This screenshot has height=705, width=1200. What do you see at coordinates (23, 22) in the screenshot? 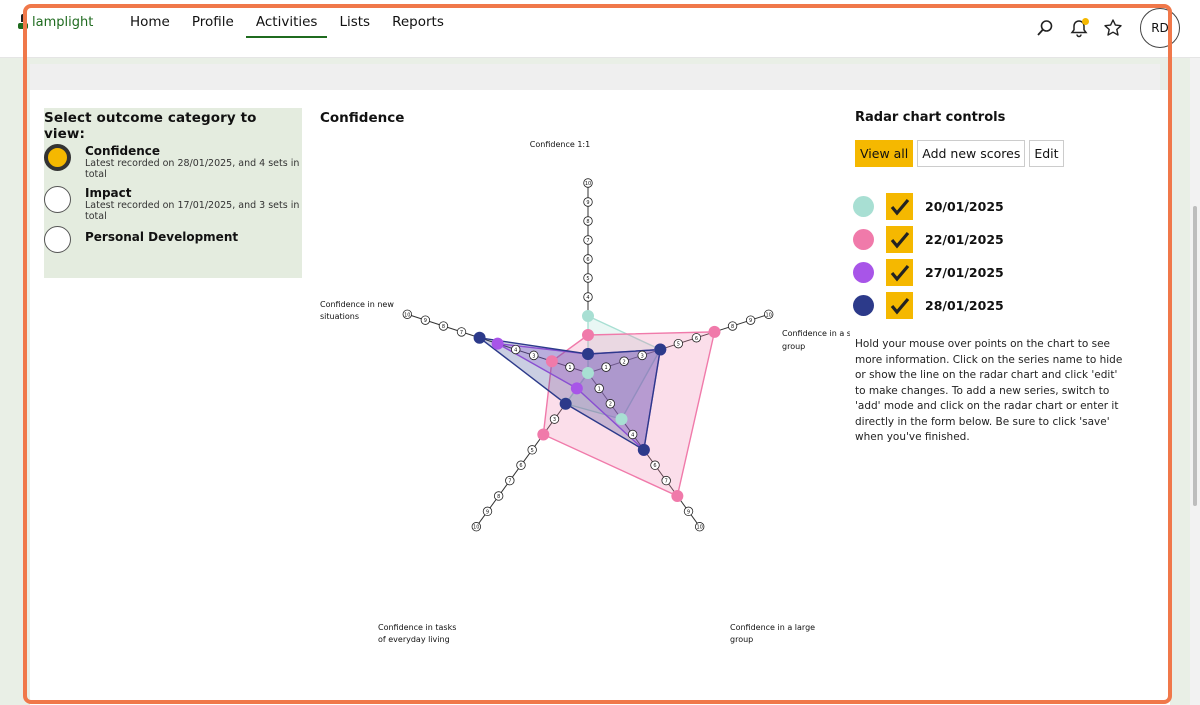
I see `lamp-logo-icon` at bounding box center [23, 22].